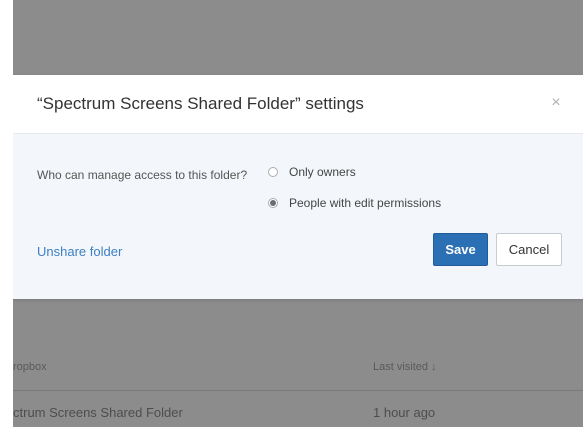 The image size is (583, 427). What do you see at coordinates (529, 249) in the screenshot?
I see `cancel-button: Cancel` at bounding box center [529, 249].